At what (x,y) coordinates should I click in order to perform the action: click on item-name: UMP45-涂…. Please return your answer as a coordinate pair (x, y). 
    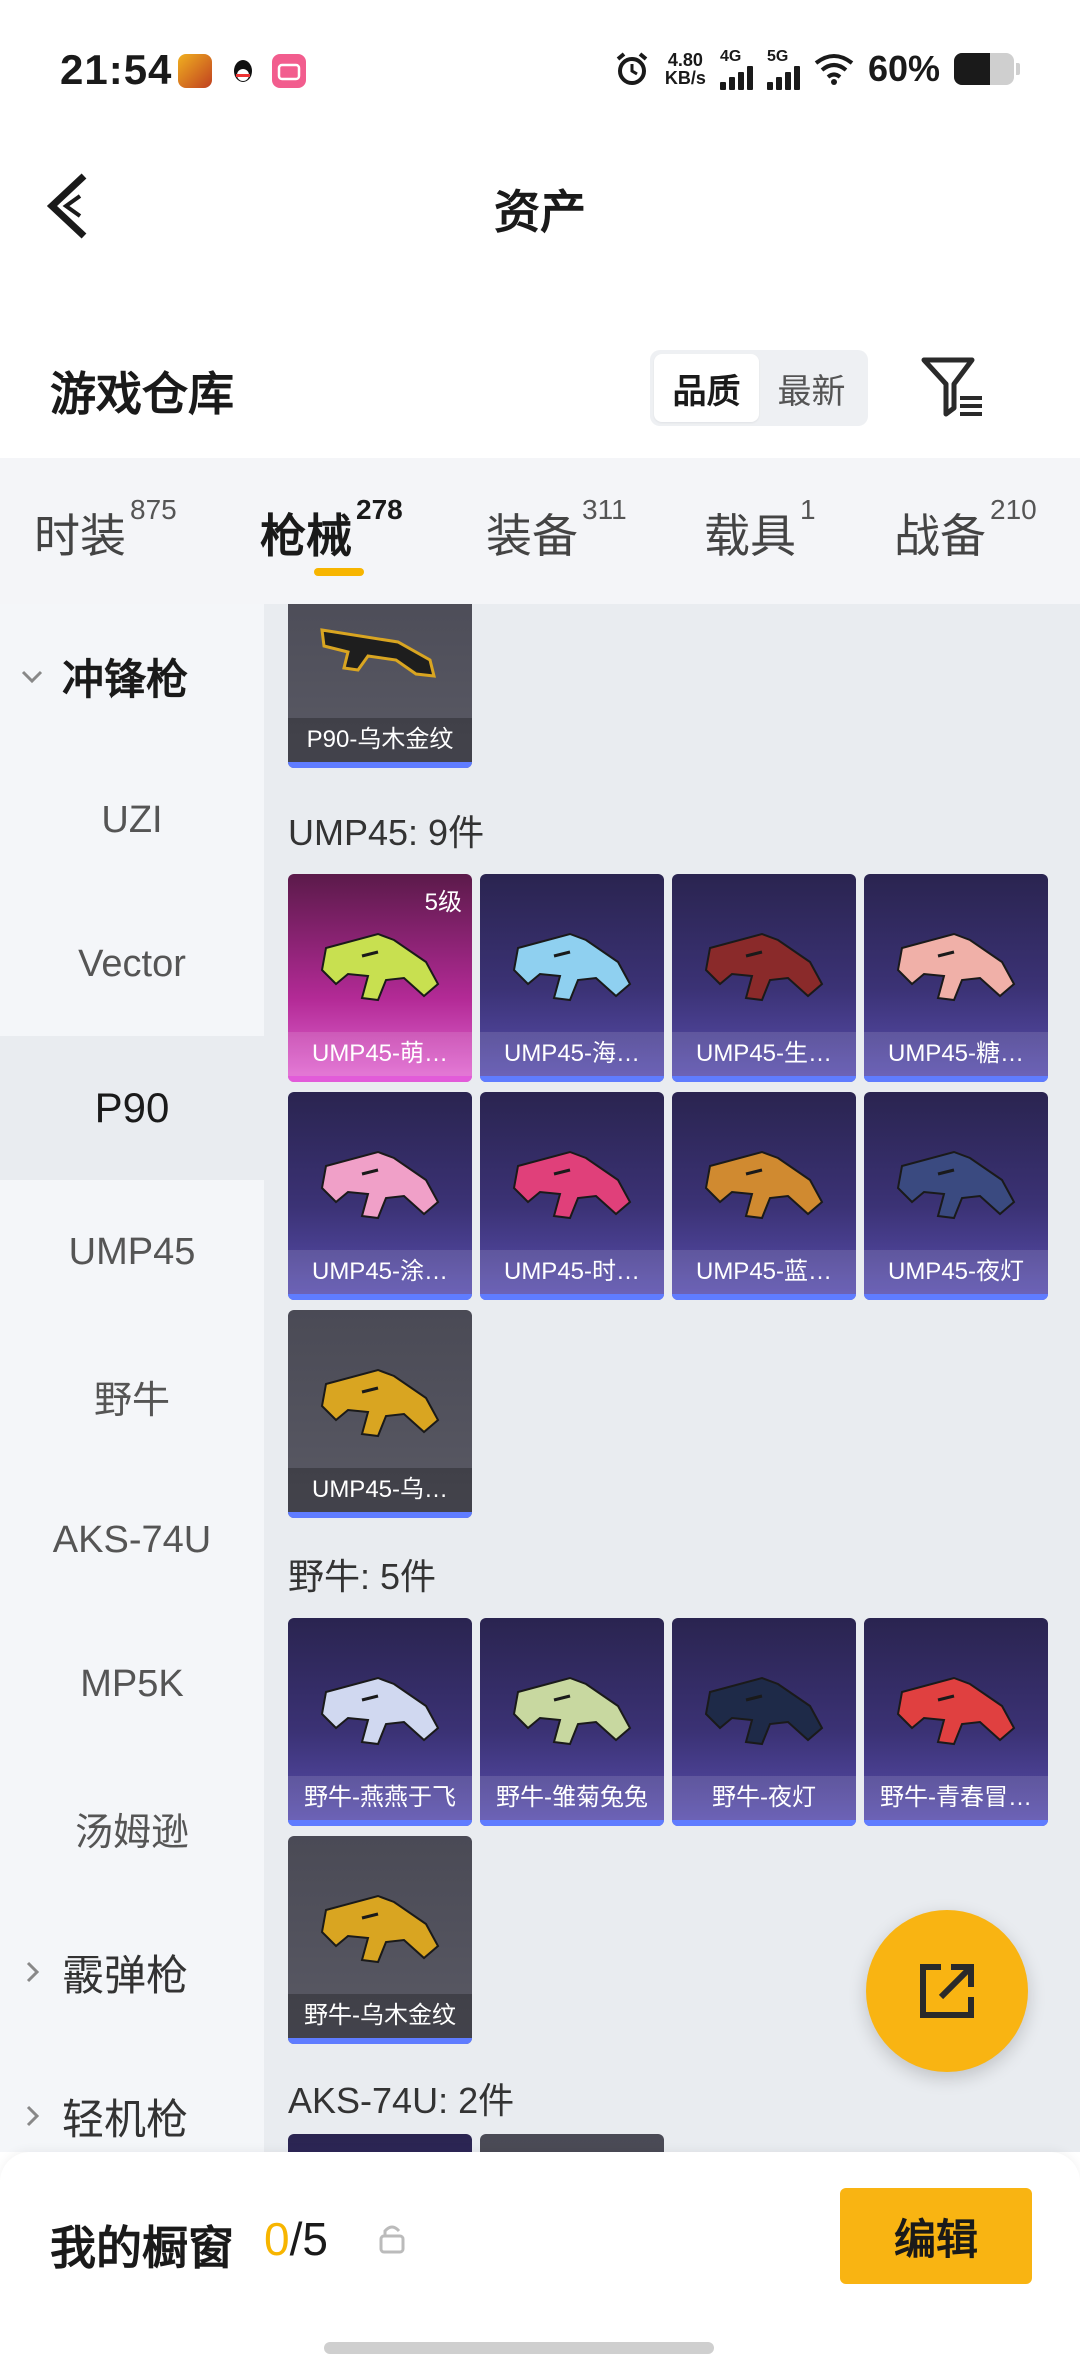
    Looking at the image, I should click on (380, 1272).